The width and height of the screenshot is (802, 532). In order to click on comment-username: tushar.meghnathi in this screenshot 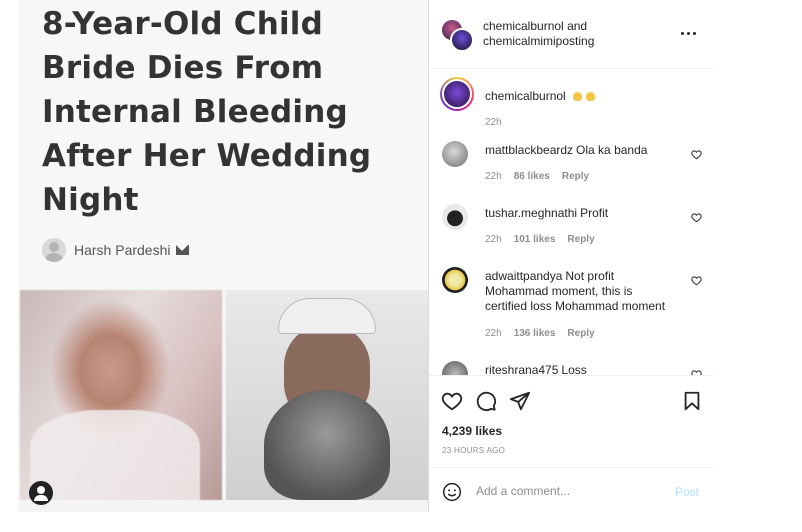, I will do `click(531, 213)`.